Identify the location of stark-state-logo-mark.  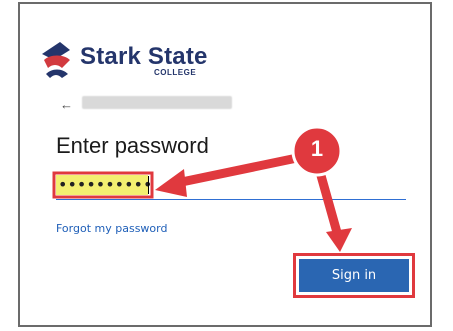
(56, 60).